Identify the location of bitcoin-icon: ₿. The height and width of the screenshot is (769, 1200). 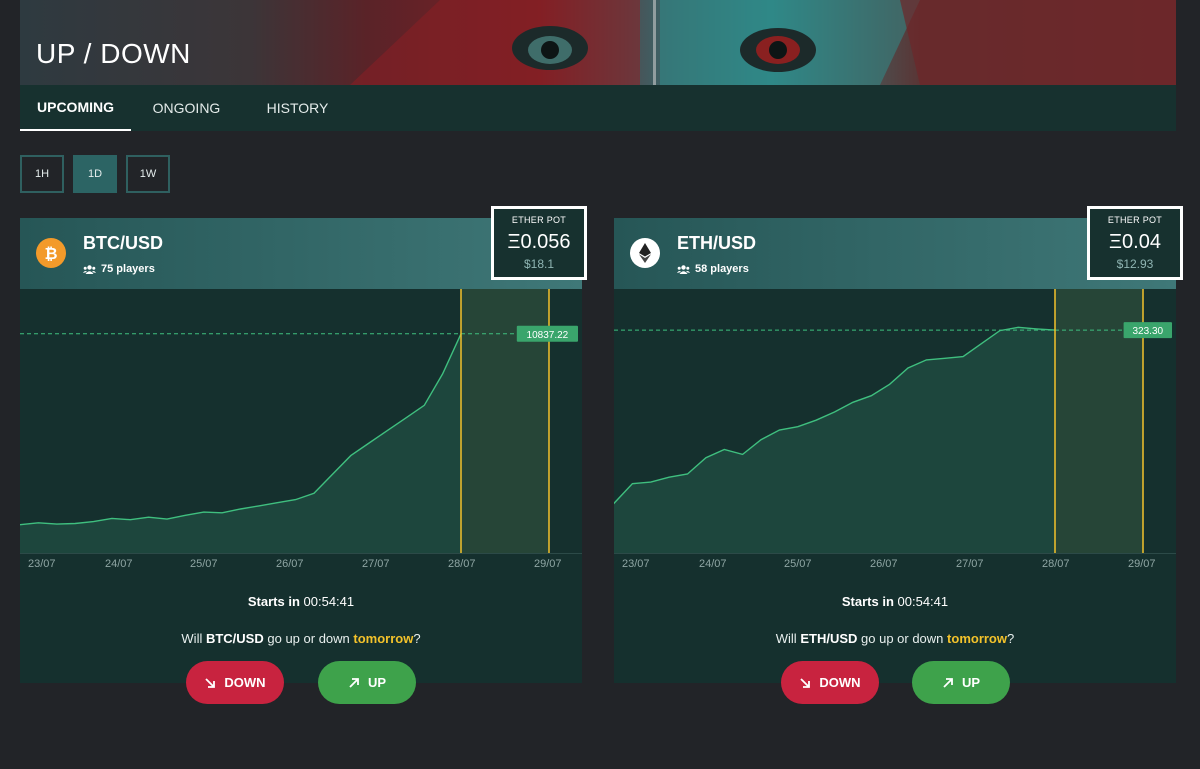
(51, 253).